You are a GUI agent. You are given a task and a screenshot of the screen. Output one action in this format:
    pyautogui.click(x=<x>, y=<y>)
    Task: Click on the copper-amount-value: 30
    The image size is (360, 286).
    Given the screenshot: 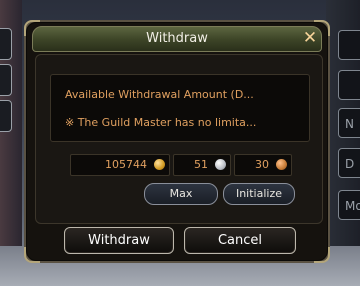 What is the action you would take?
    pyautogui.click(x=262, y=164)
    